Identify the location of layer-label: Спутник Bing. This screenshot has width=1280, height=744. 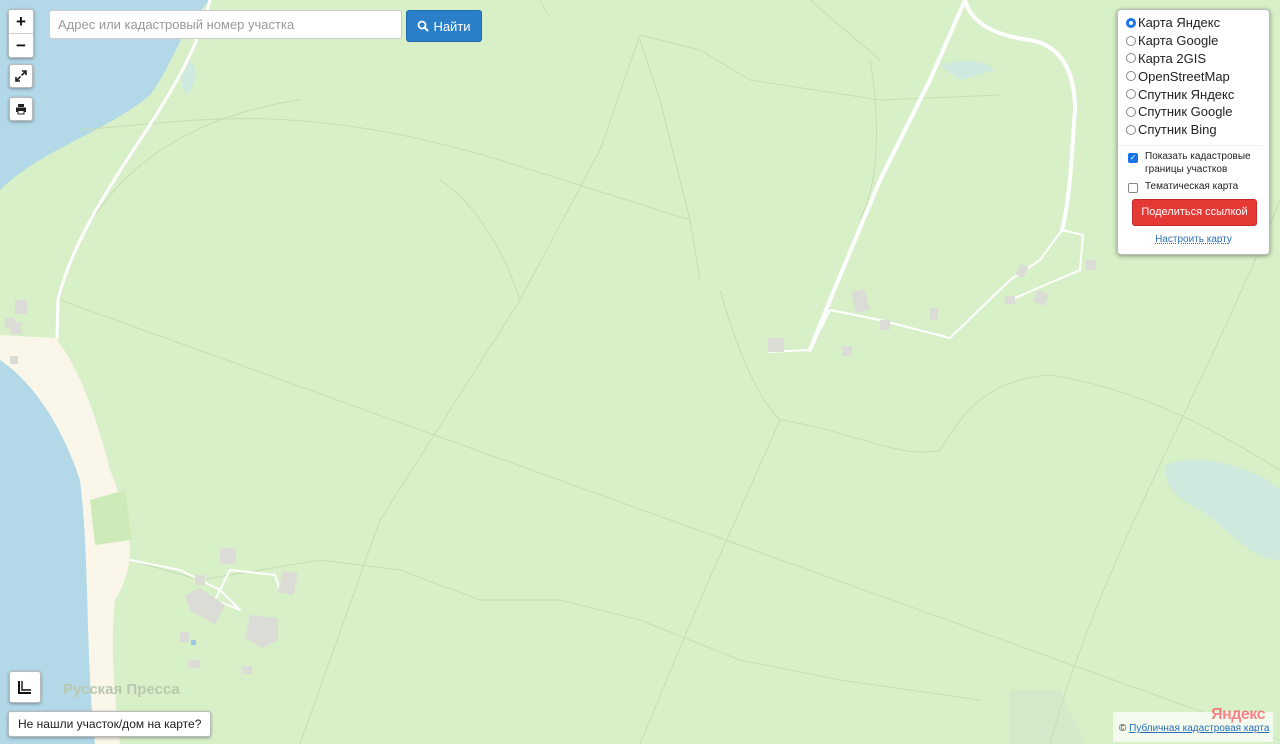
(1177, 130).